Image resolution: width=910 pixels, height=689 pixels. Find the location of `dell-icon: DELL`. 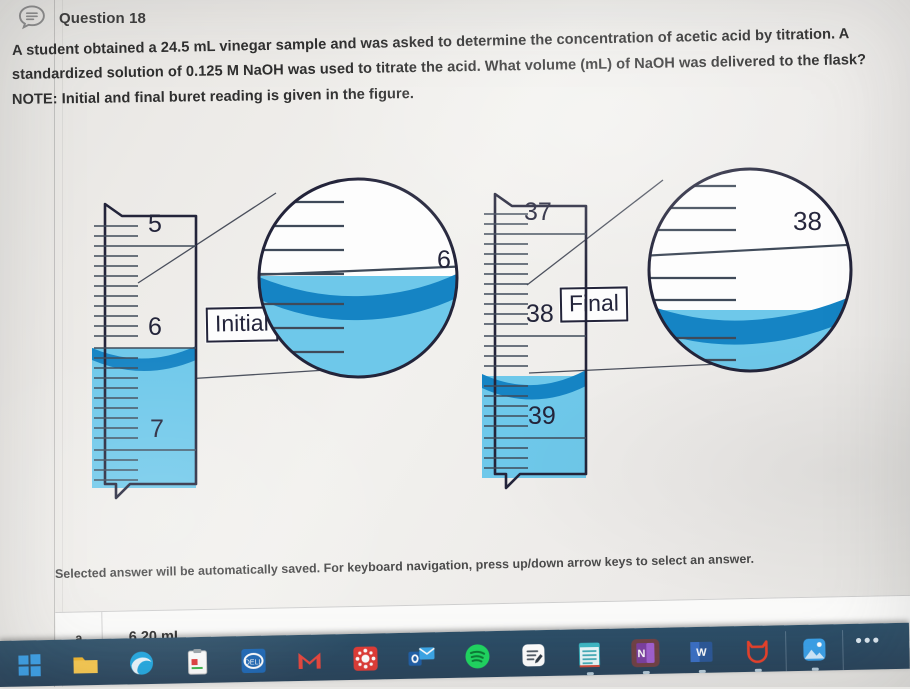

dell-icon: DELL is located at coordinates (253, 660).